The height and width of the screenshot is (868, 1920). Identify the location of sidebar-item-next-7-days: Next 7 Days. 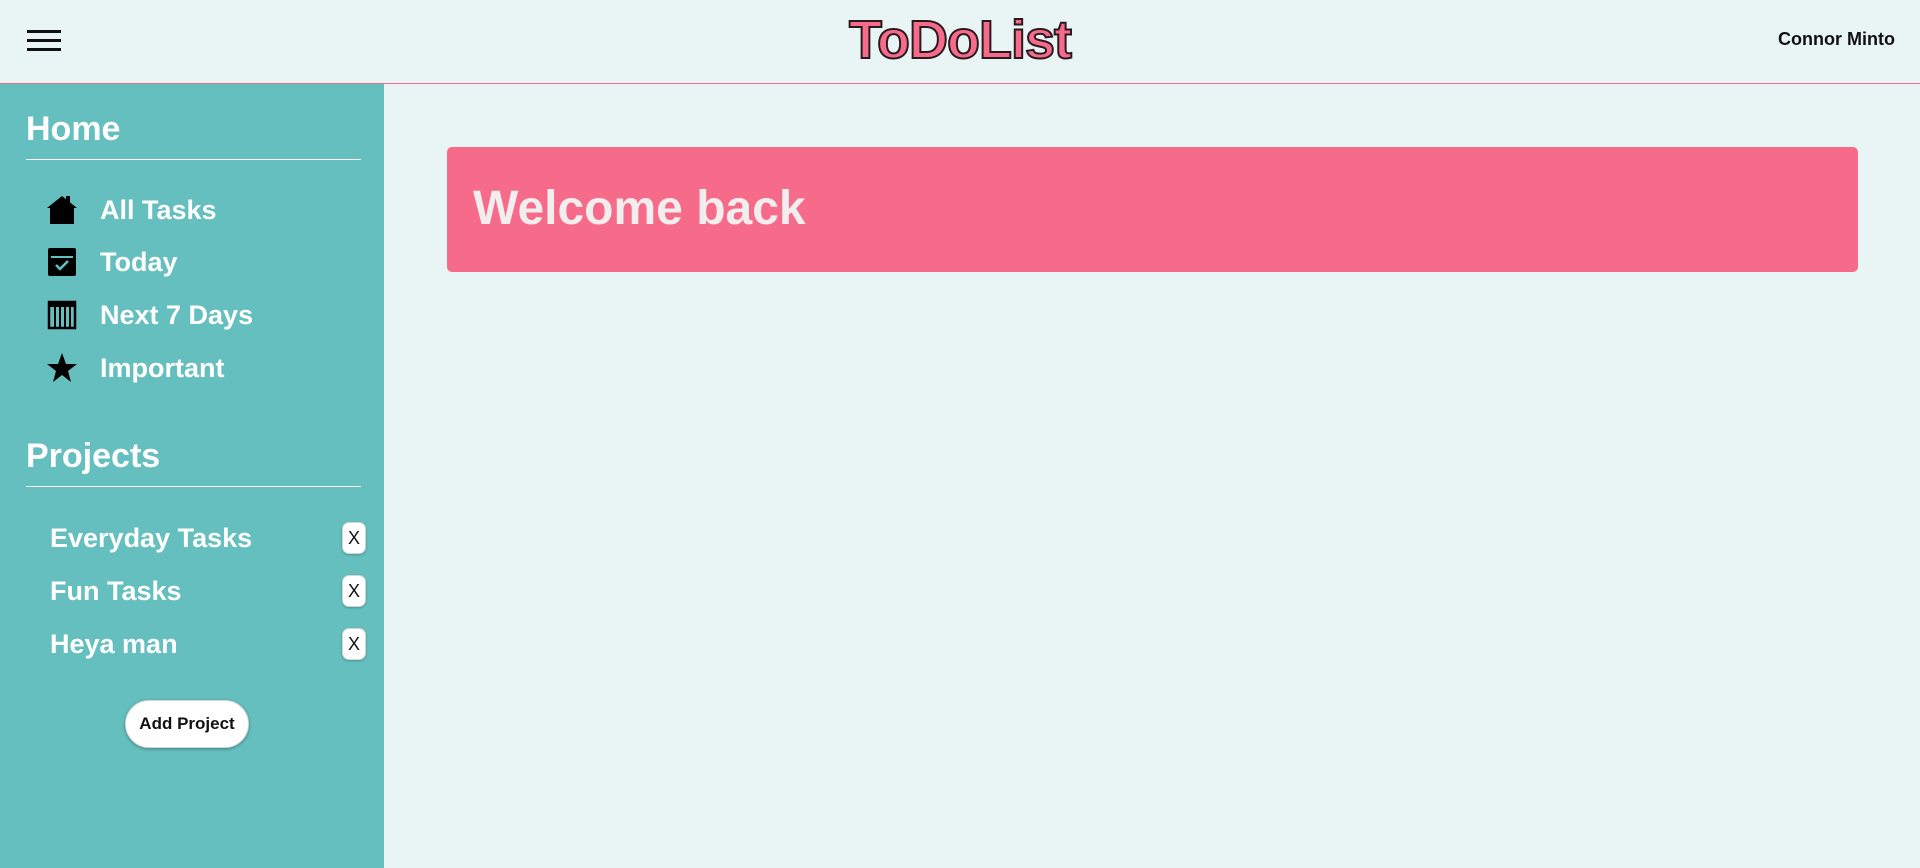
(196, 315).